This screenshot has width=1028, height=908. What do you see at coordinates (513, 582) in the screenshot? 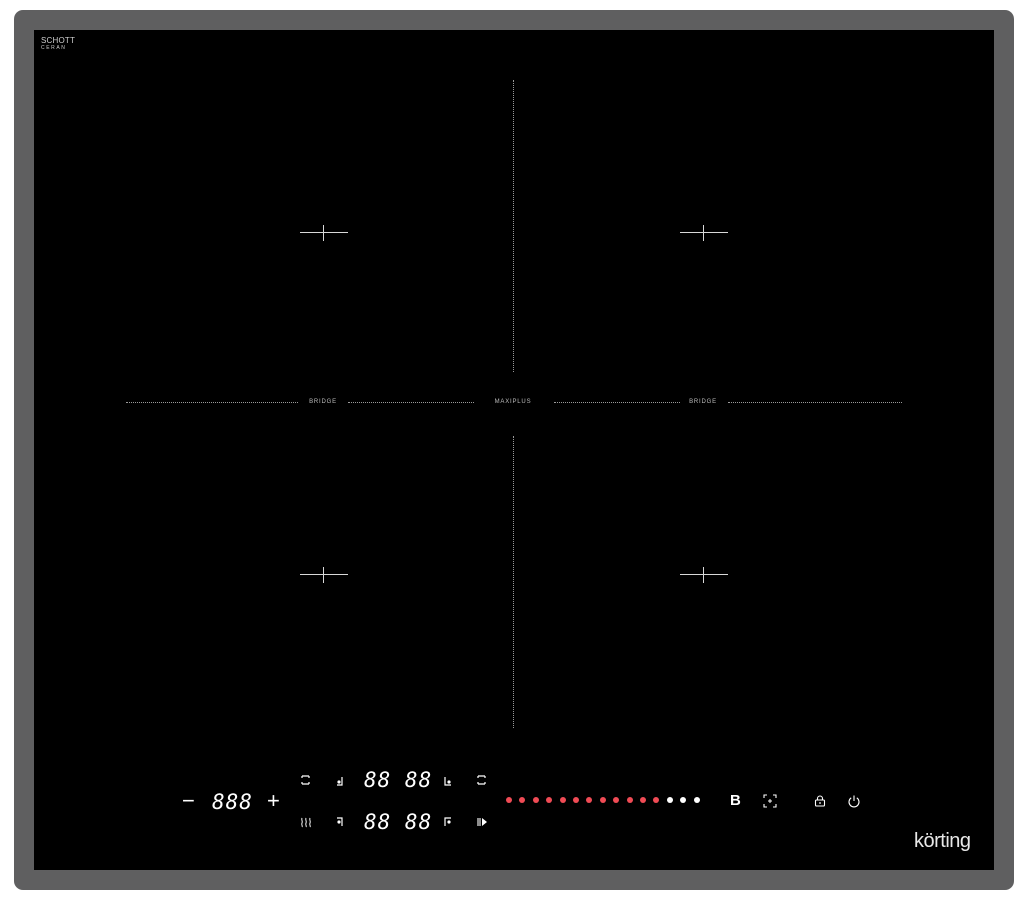
I see `vertical-divider-bottom` at bounding box center [513, 582].